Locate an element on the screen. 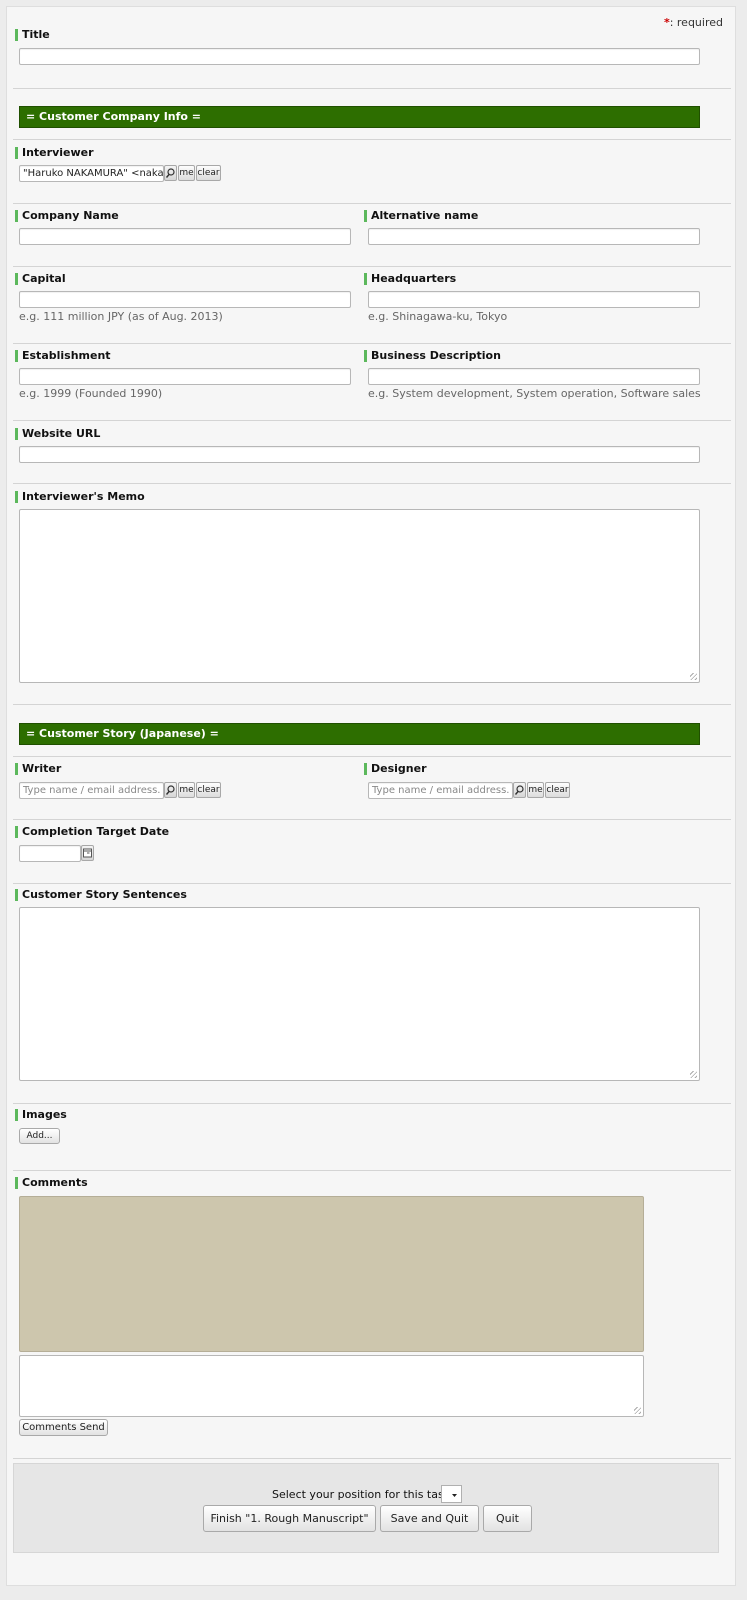  story-sentences-label: Customer Story Sentences is located at coordinates (101, 895).